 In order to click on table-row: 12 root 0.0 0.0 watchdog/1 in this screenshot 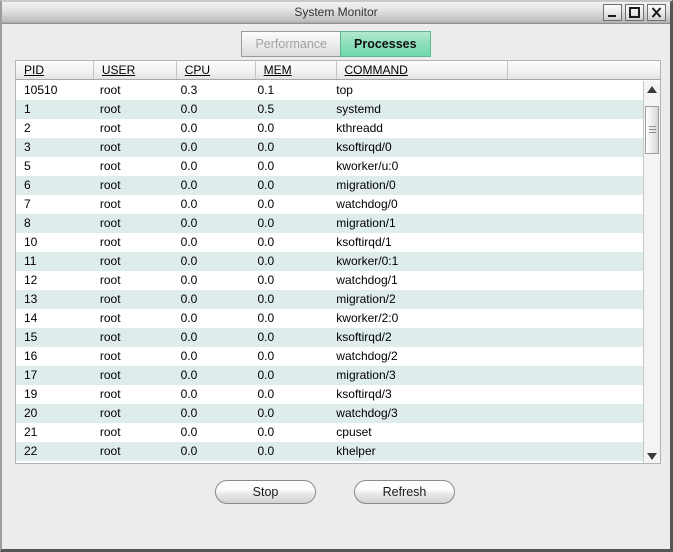, I will do `click(329, 280)`.